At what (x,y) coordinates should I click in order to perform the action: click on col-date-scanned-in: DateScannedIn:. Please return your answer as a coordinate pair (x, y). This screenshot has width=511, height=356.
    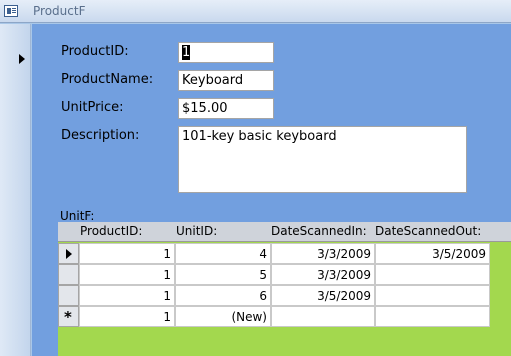
    Looking at the image, I should click on (319, 231).